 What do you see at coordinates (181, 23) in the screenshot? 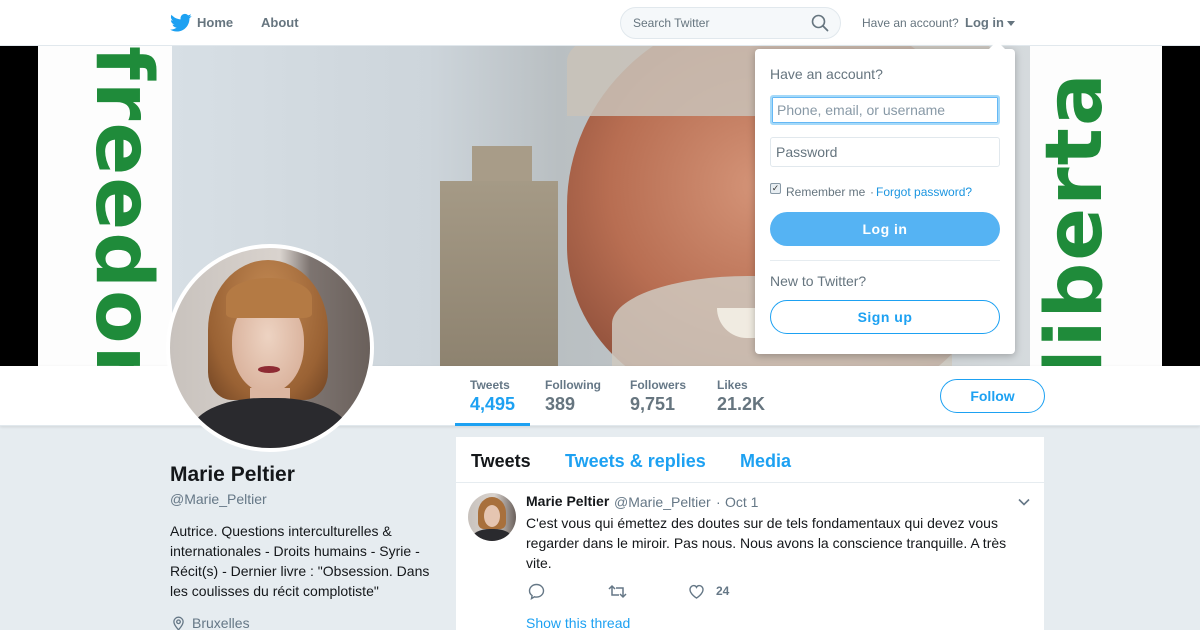
I see `twitter-bird-icon` at bounding box center [181, 23].